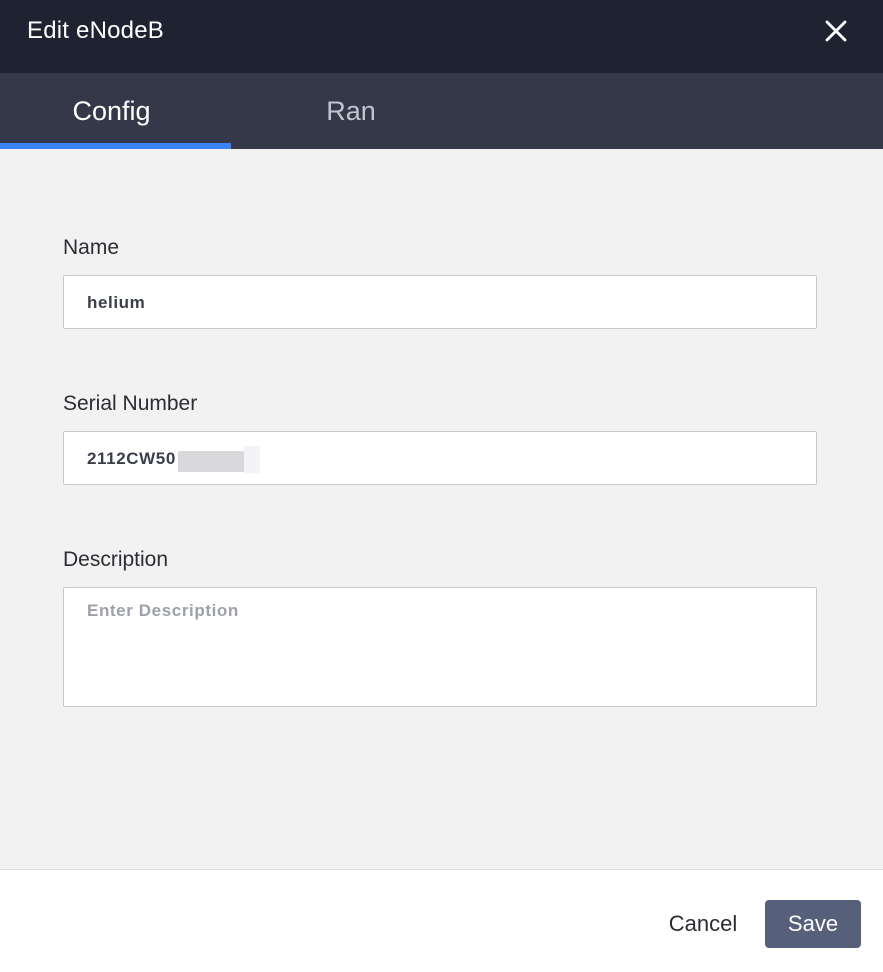 Image resolution: width=883 pixels, height=972 pixels. I want to click on name-input-value: helium, so click(116, 302).